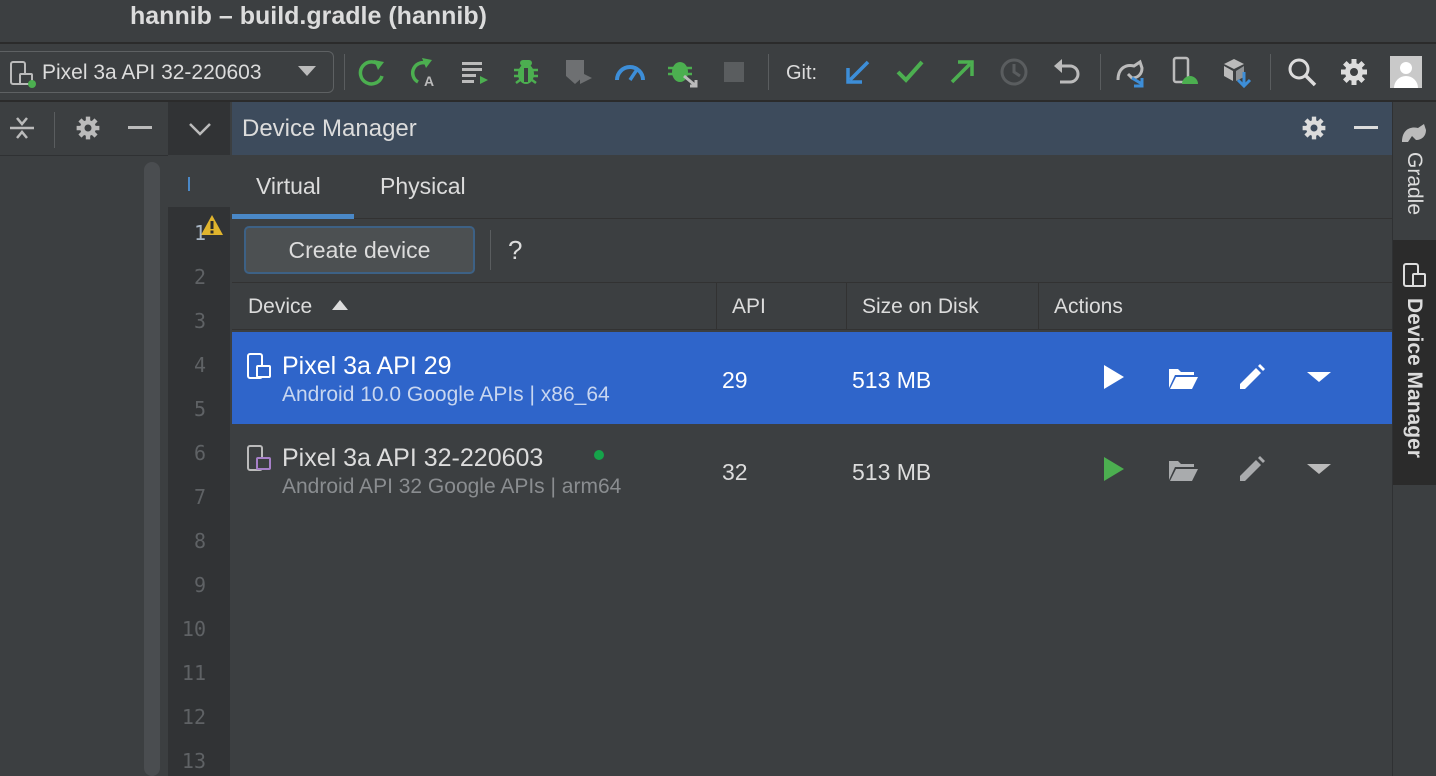 The image size is (1436, 776). What do you see at coordinates (429, 80) in the screenshot?
I see `svg-text: A` at bounding box center [429, 80].